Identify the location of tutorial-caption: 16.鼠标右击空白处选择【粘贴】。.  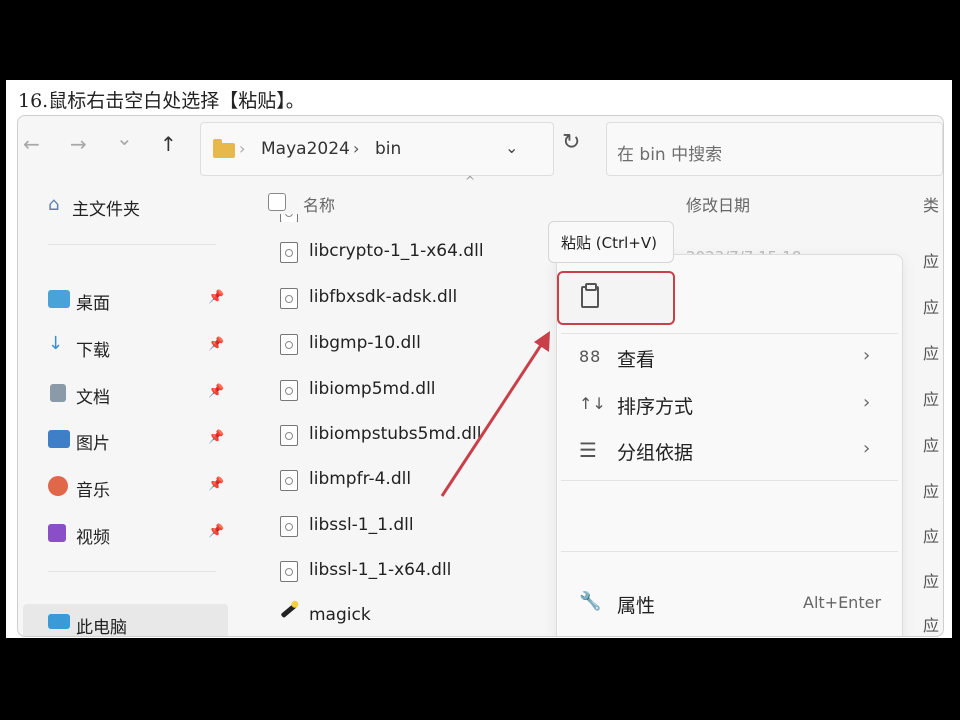
(161, 101).